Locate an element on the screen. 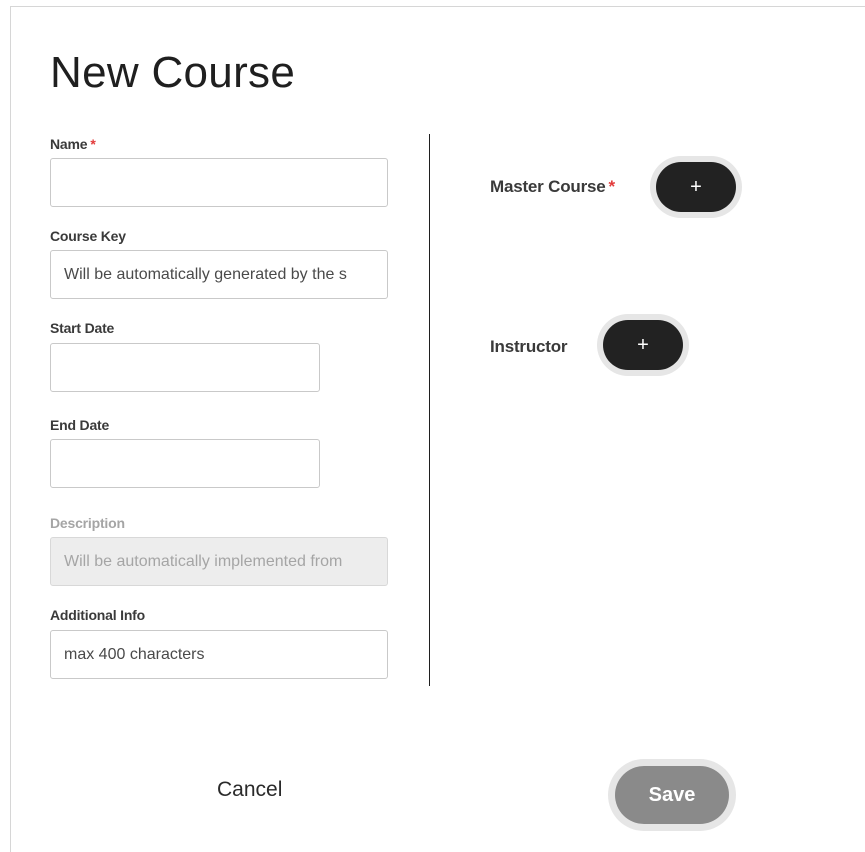  column-divider is located at coordinates (429, 410).